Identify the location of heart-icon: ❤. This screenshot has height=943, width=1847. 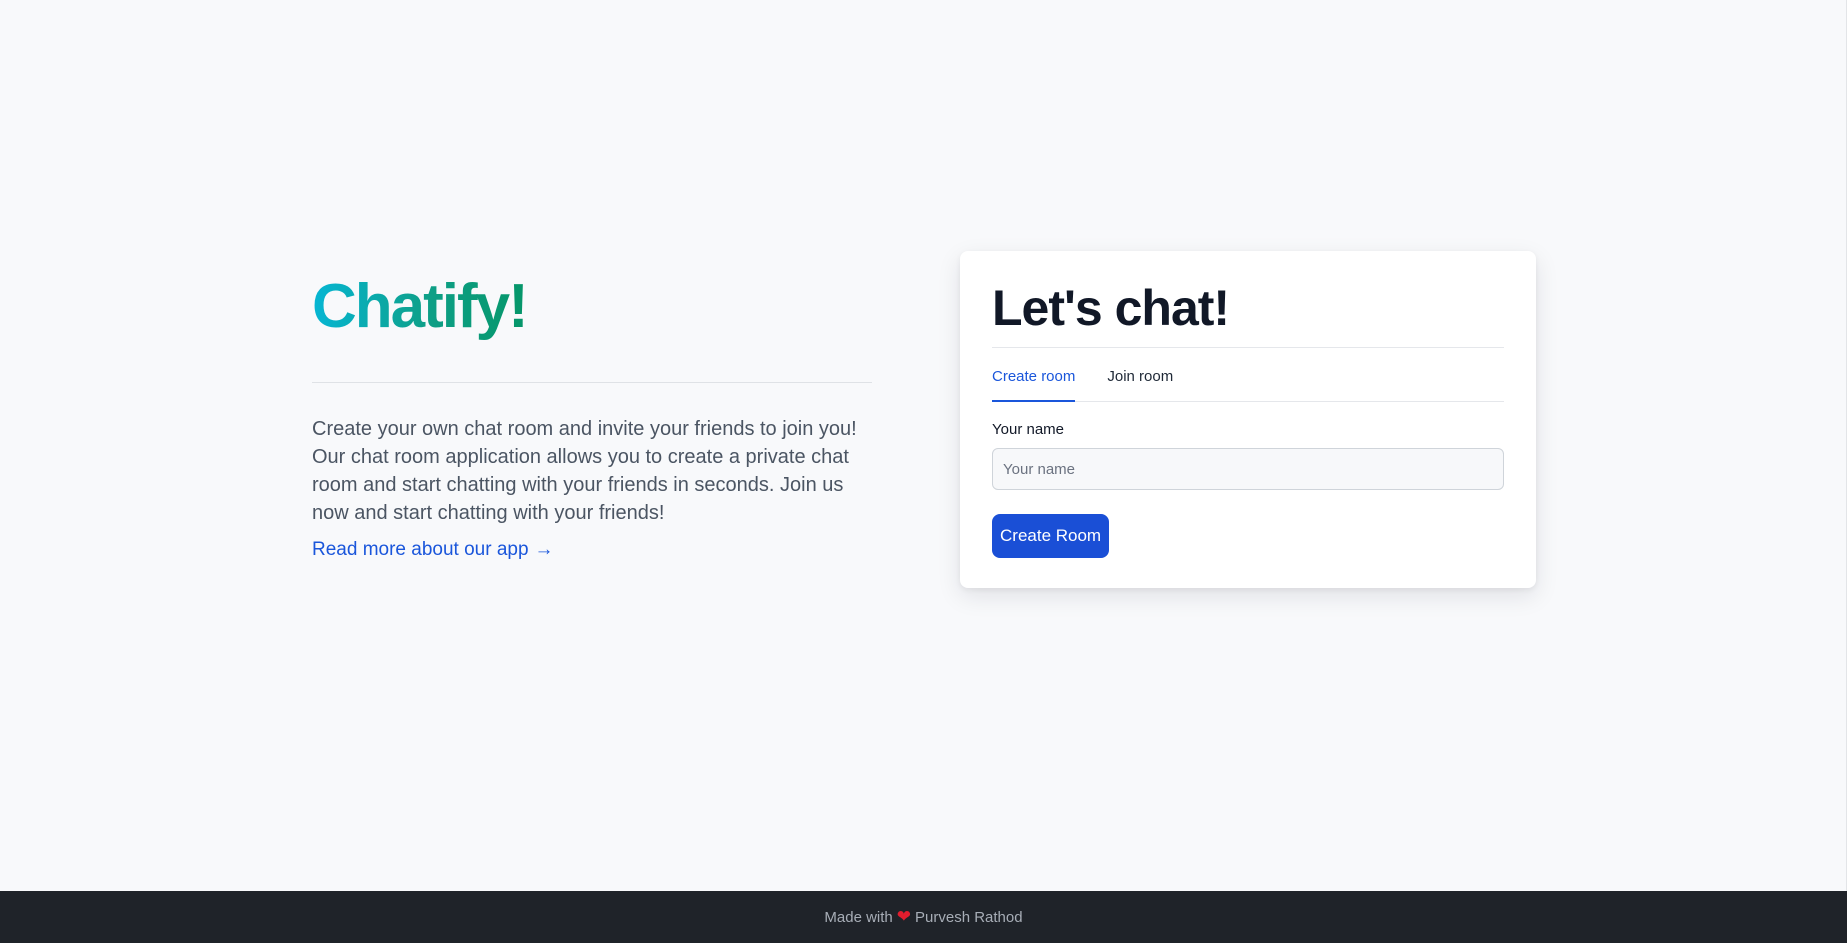
(904, 916).